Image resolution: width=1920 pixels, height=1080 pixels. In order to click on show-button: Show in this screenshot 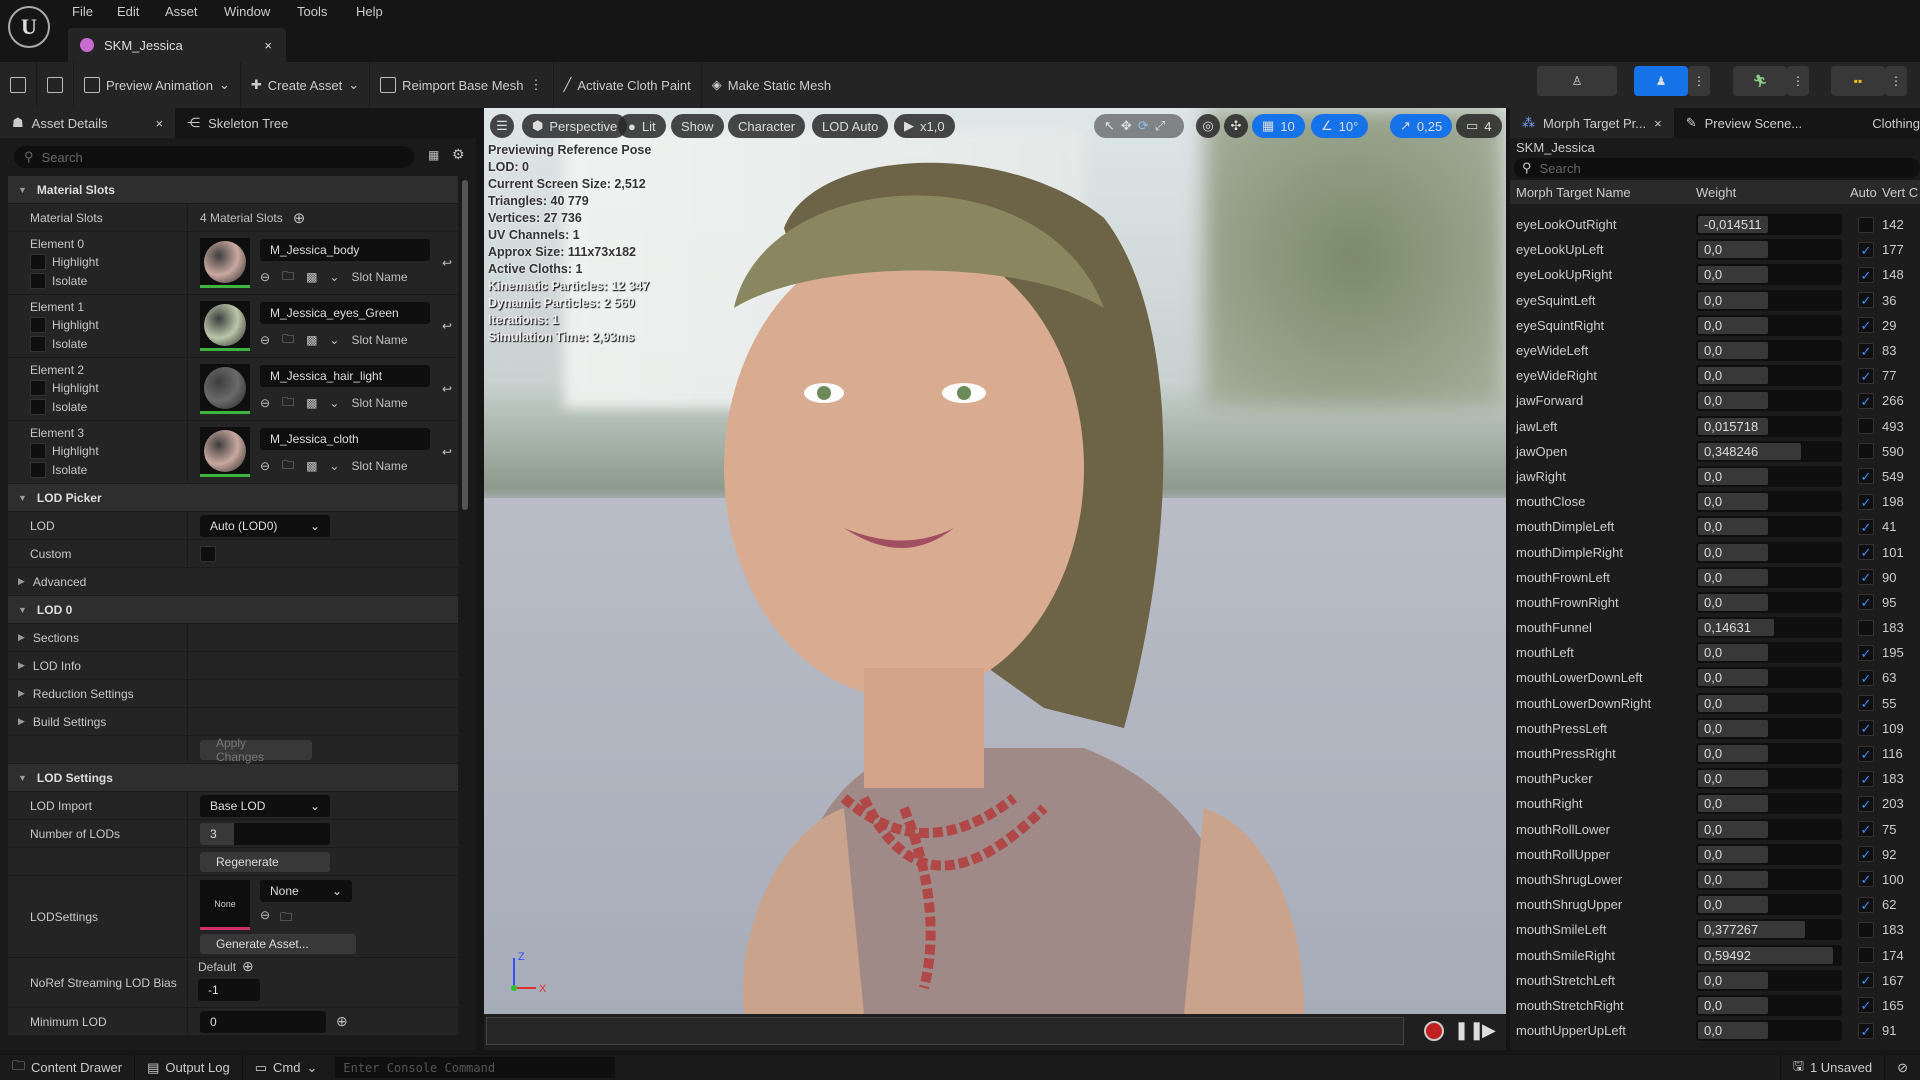, I will do `click(697, 126)`.